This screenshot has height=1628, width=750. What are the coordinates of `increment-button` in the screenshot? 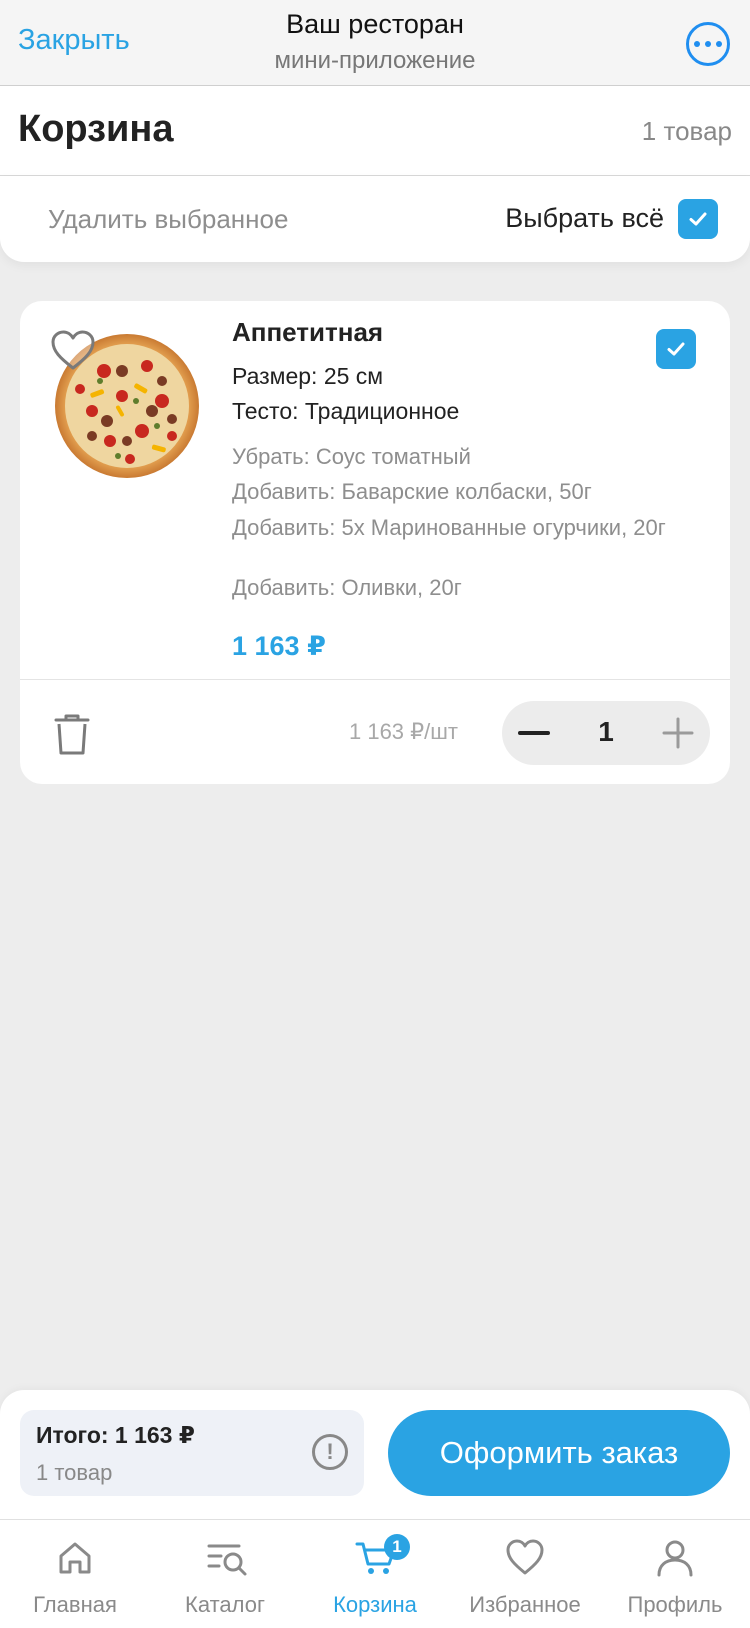 It's located at (678, 733).